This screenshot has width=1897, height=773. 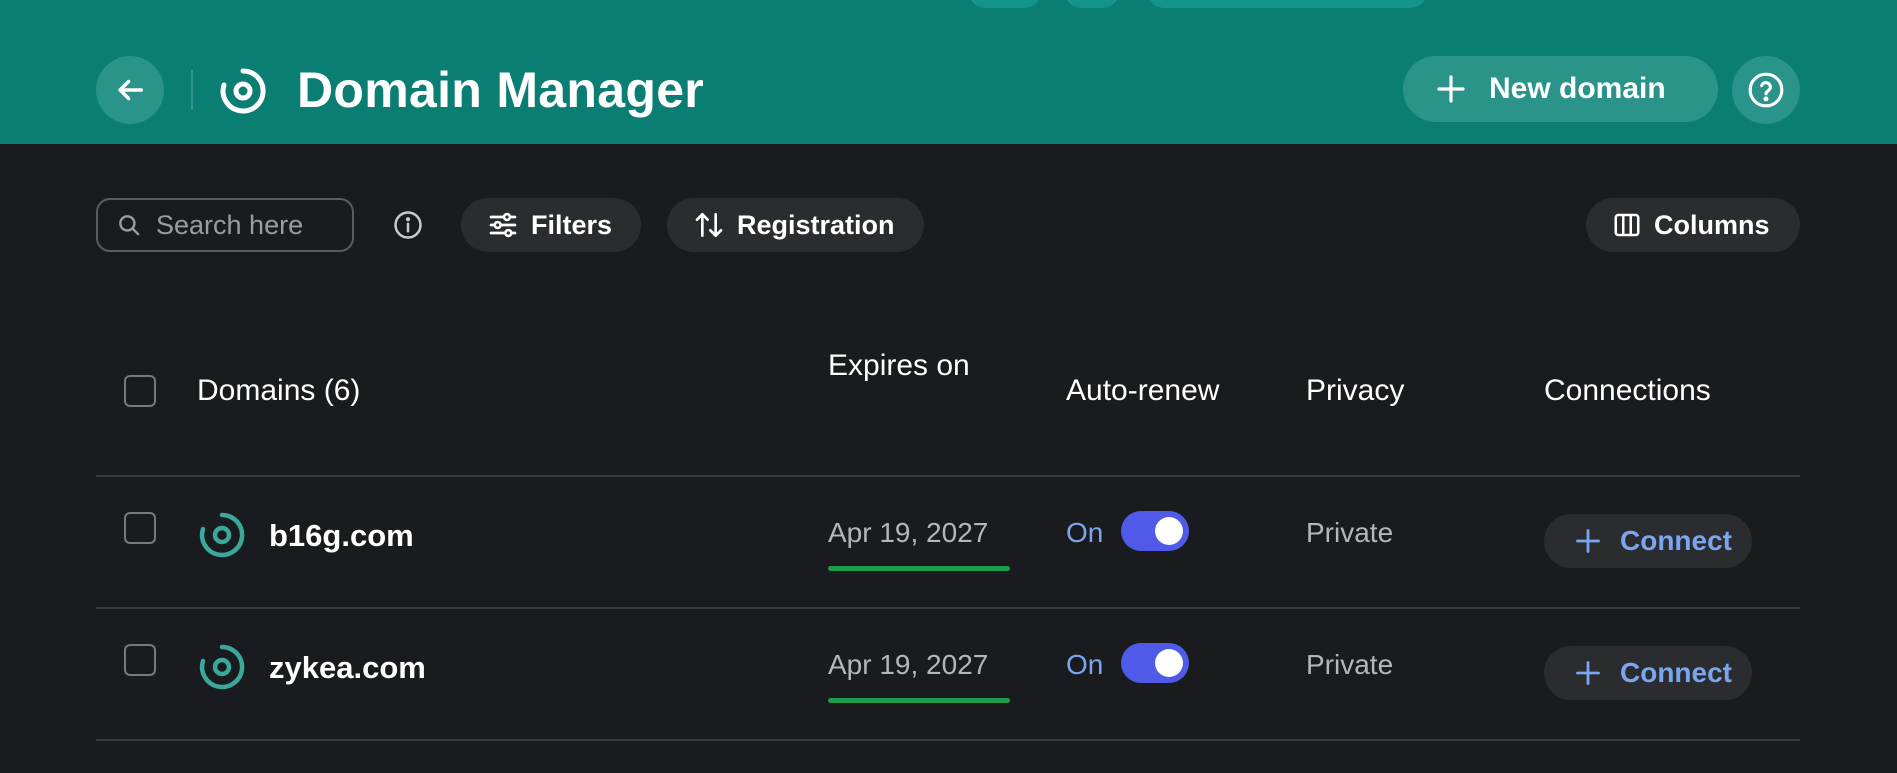 I want to click on columns-button: Columns, so click(x=1693, y=225).